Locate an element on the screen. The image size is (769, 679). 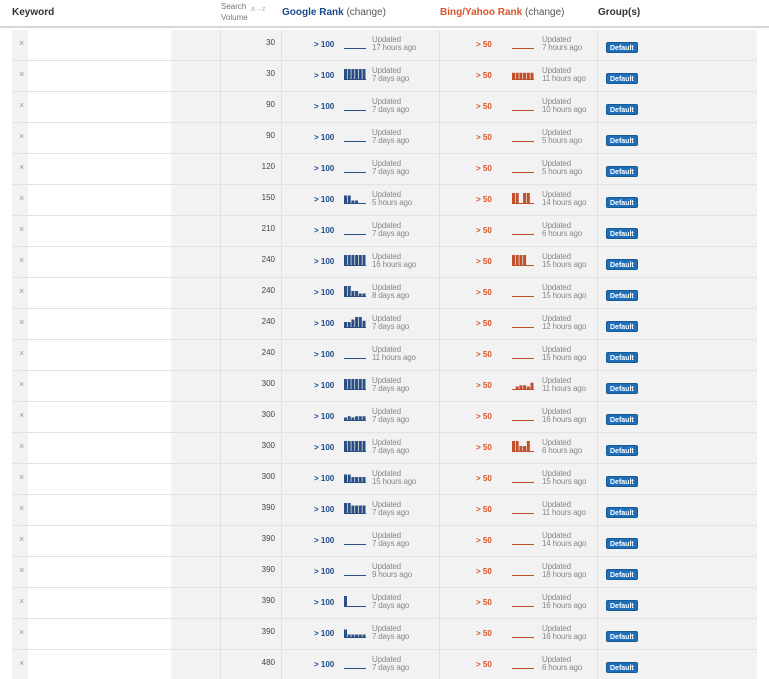
search-volume-value: 240 is located at coordinates (268, 259).